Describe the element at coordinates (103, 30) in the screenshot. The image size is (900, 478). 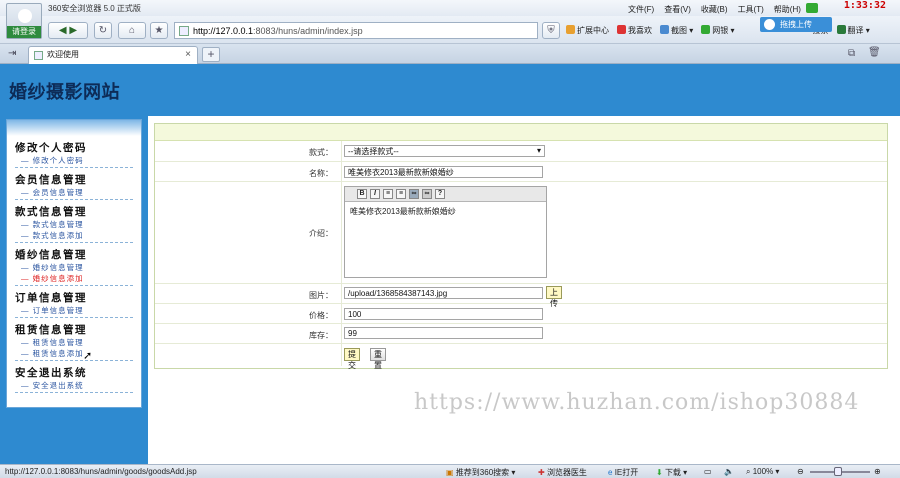
I see `refresh-button: ↻` at that location.